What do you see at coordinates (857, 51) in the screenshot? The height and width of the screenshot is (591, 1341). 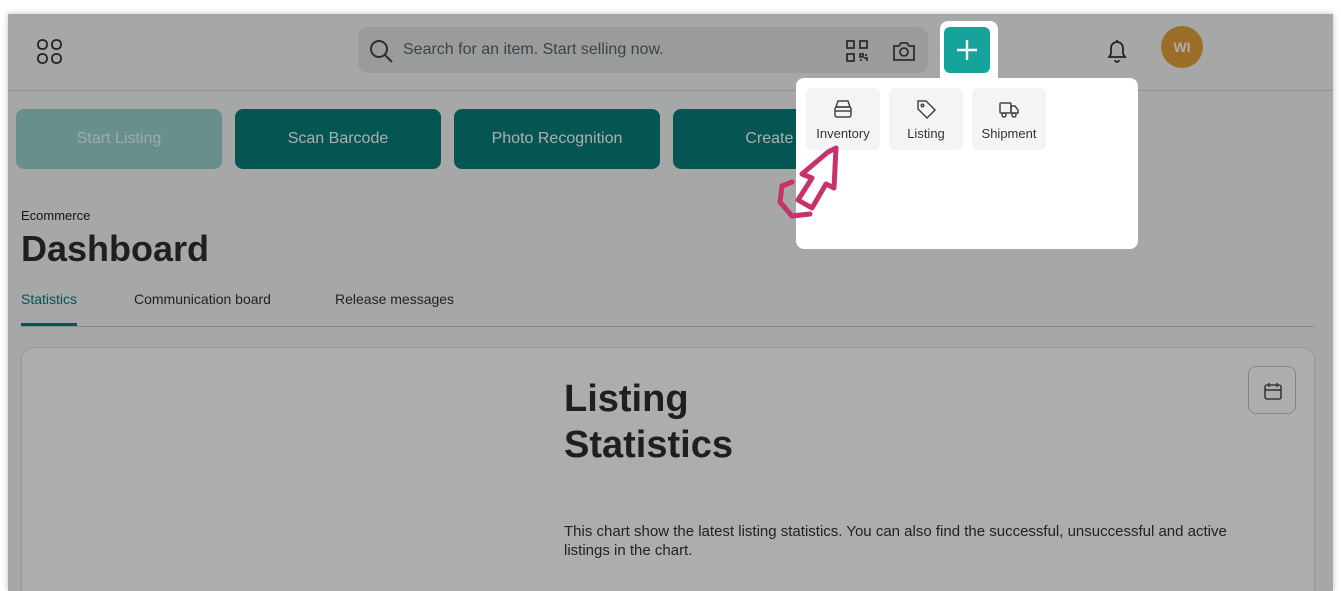 I see `qr-code-icon` at bounding box center [857, 51].